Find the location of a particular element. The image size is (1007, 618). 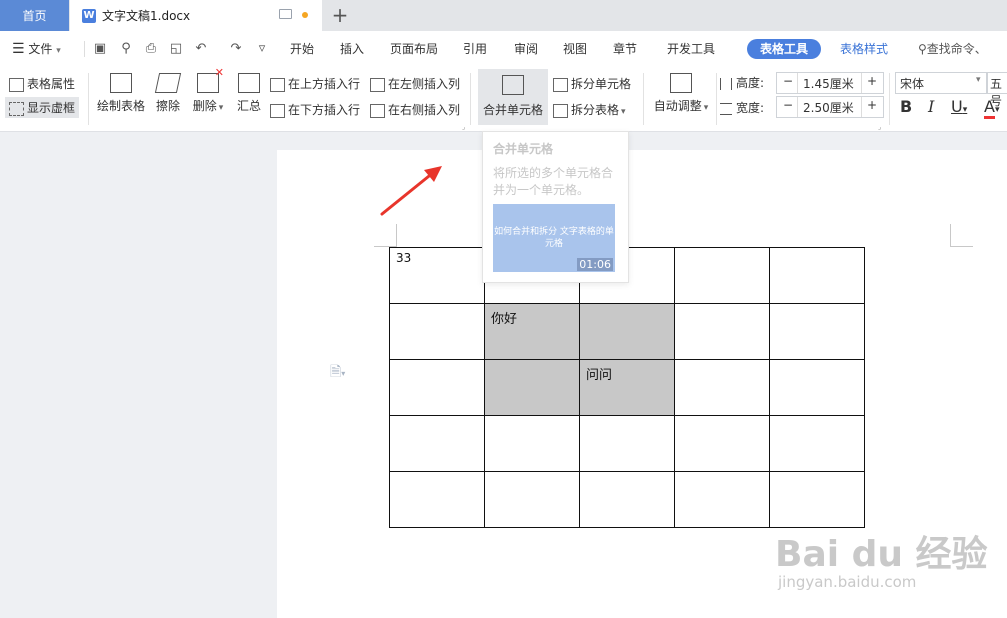

auto-fit-button: 自动调整 is located at coordinates (681, 93).